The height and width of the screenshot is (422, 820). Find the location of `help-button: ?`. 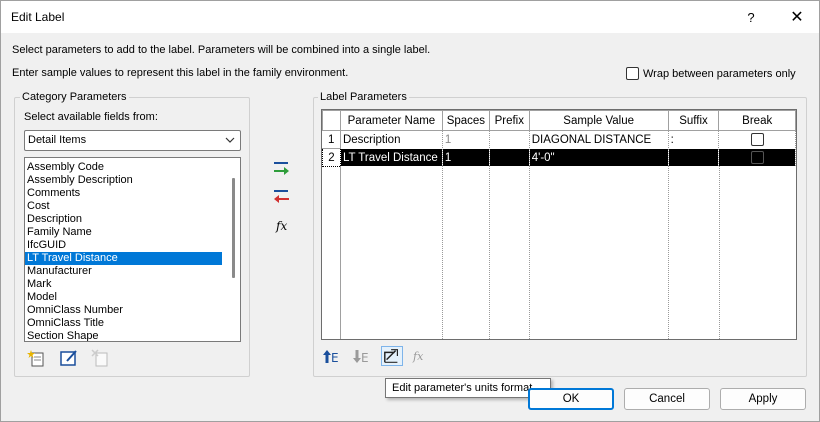

help-button: ? is located at coordinates (751, 18).